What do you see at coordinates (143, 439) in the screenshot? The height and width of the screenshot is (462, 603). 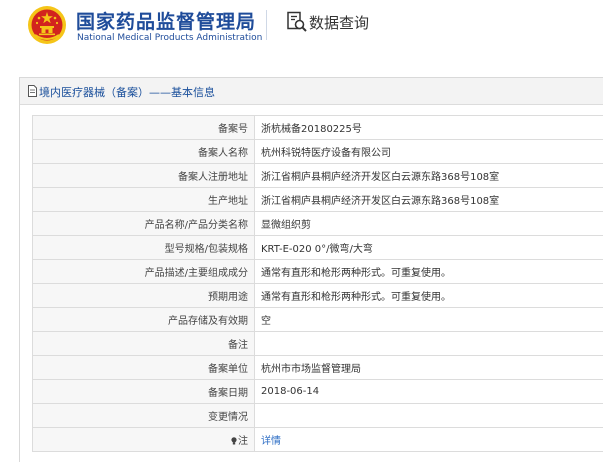 I see `note-row-label: 注` at bounding box center [143, 439].